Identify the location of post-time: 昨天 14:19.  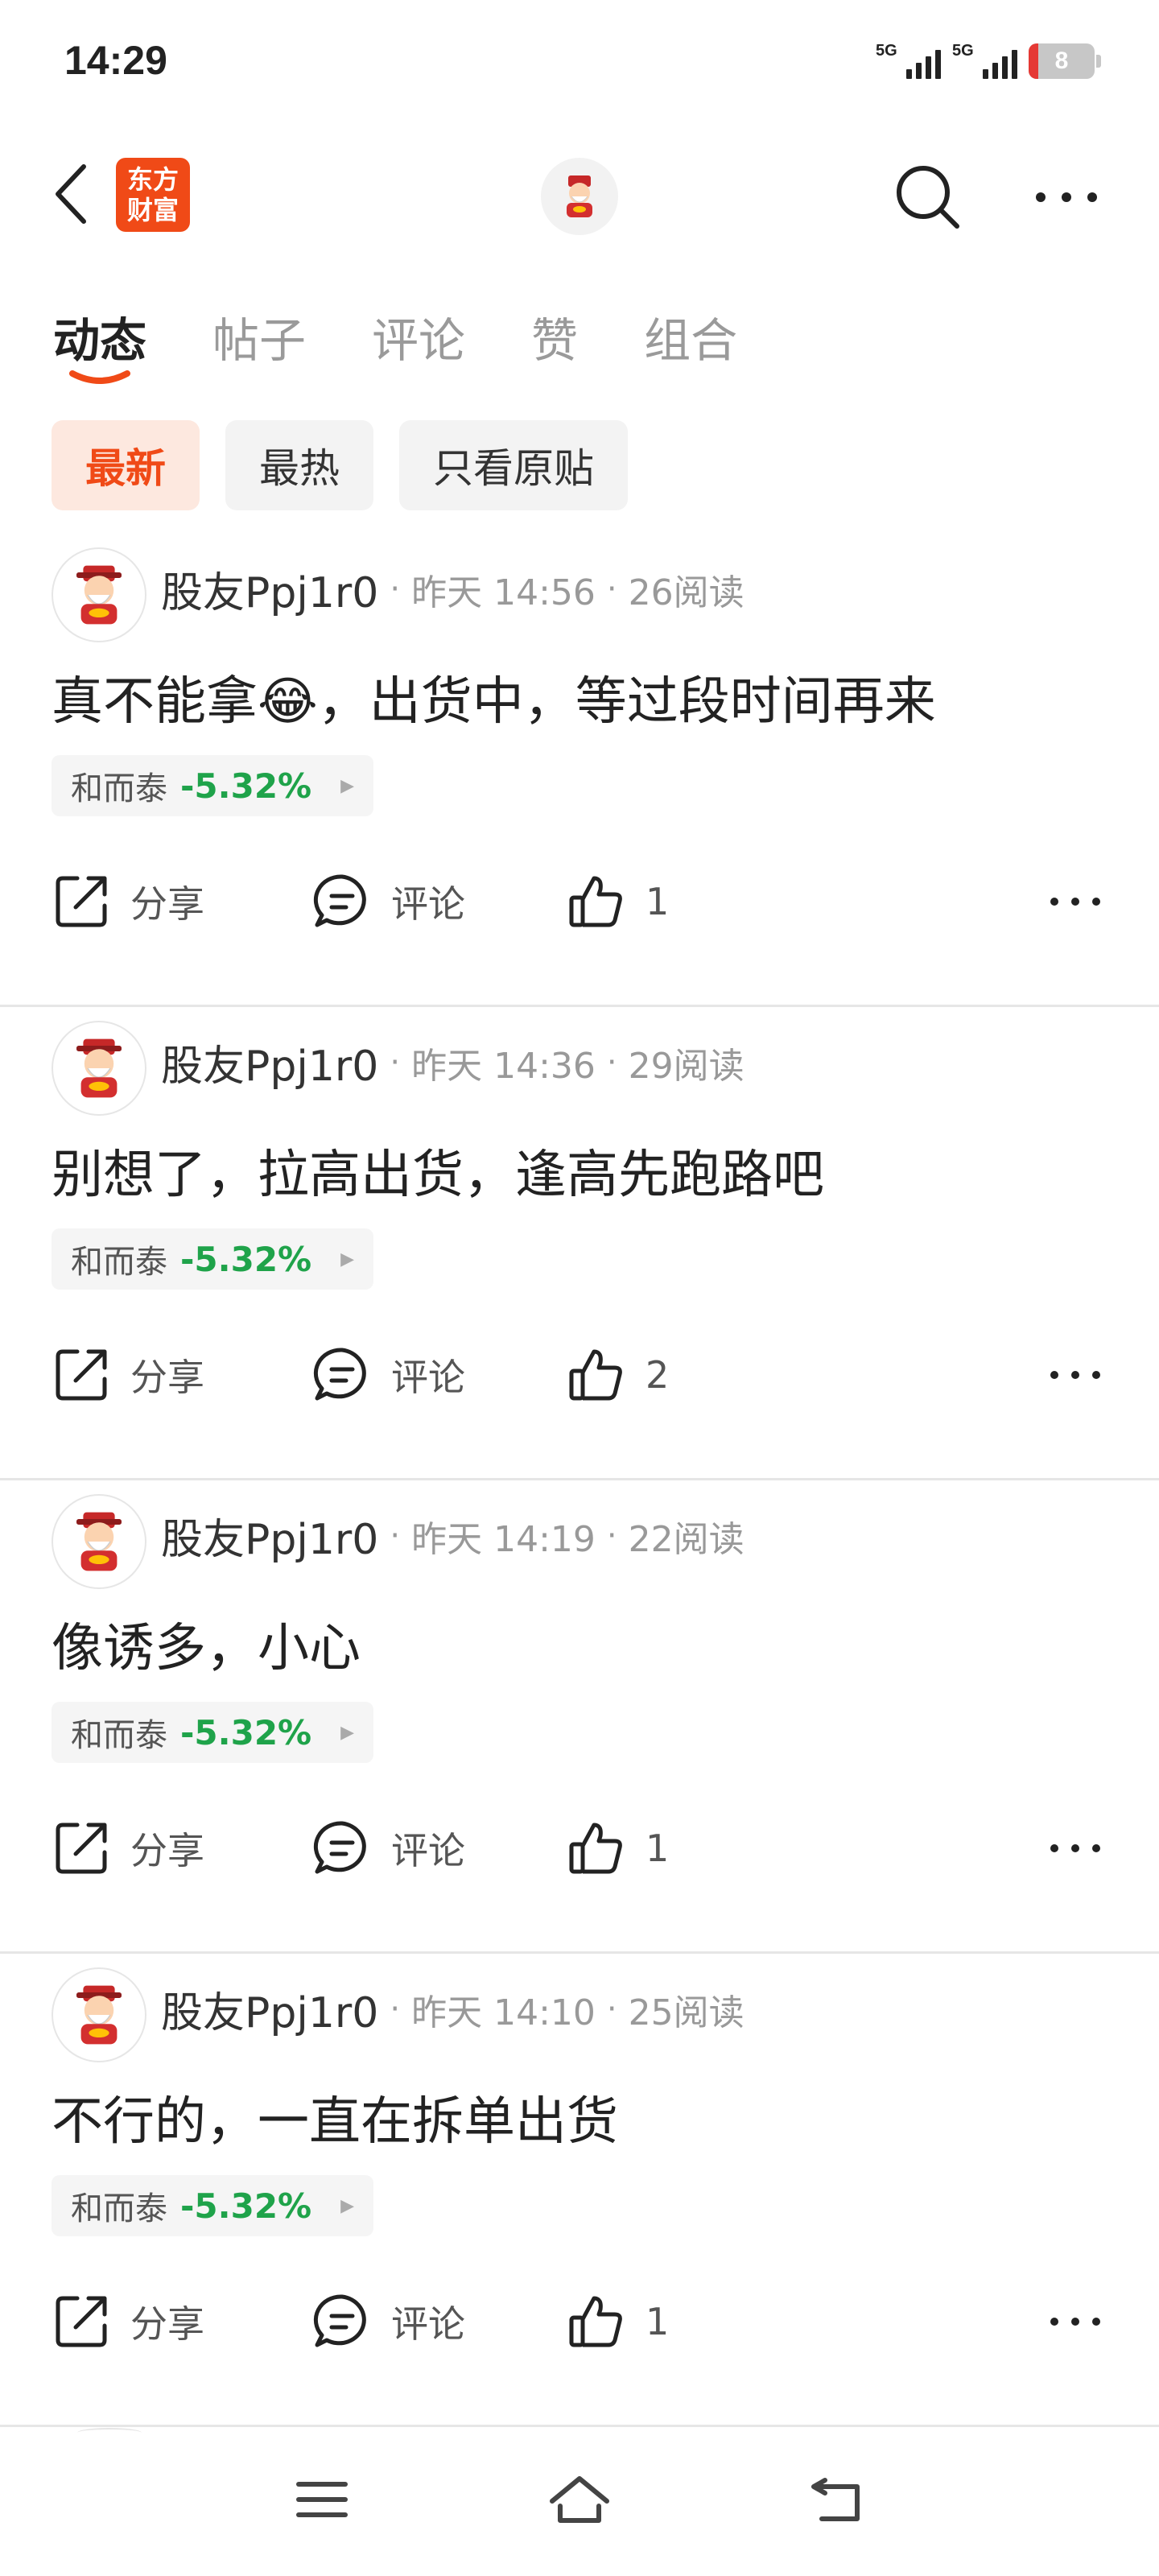
(503, 1539).